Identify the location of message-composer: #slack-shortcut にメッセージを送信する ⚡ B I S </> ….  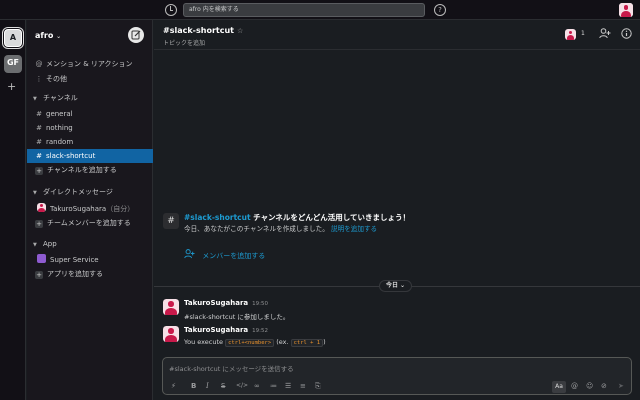
(397, 376).